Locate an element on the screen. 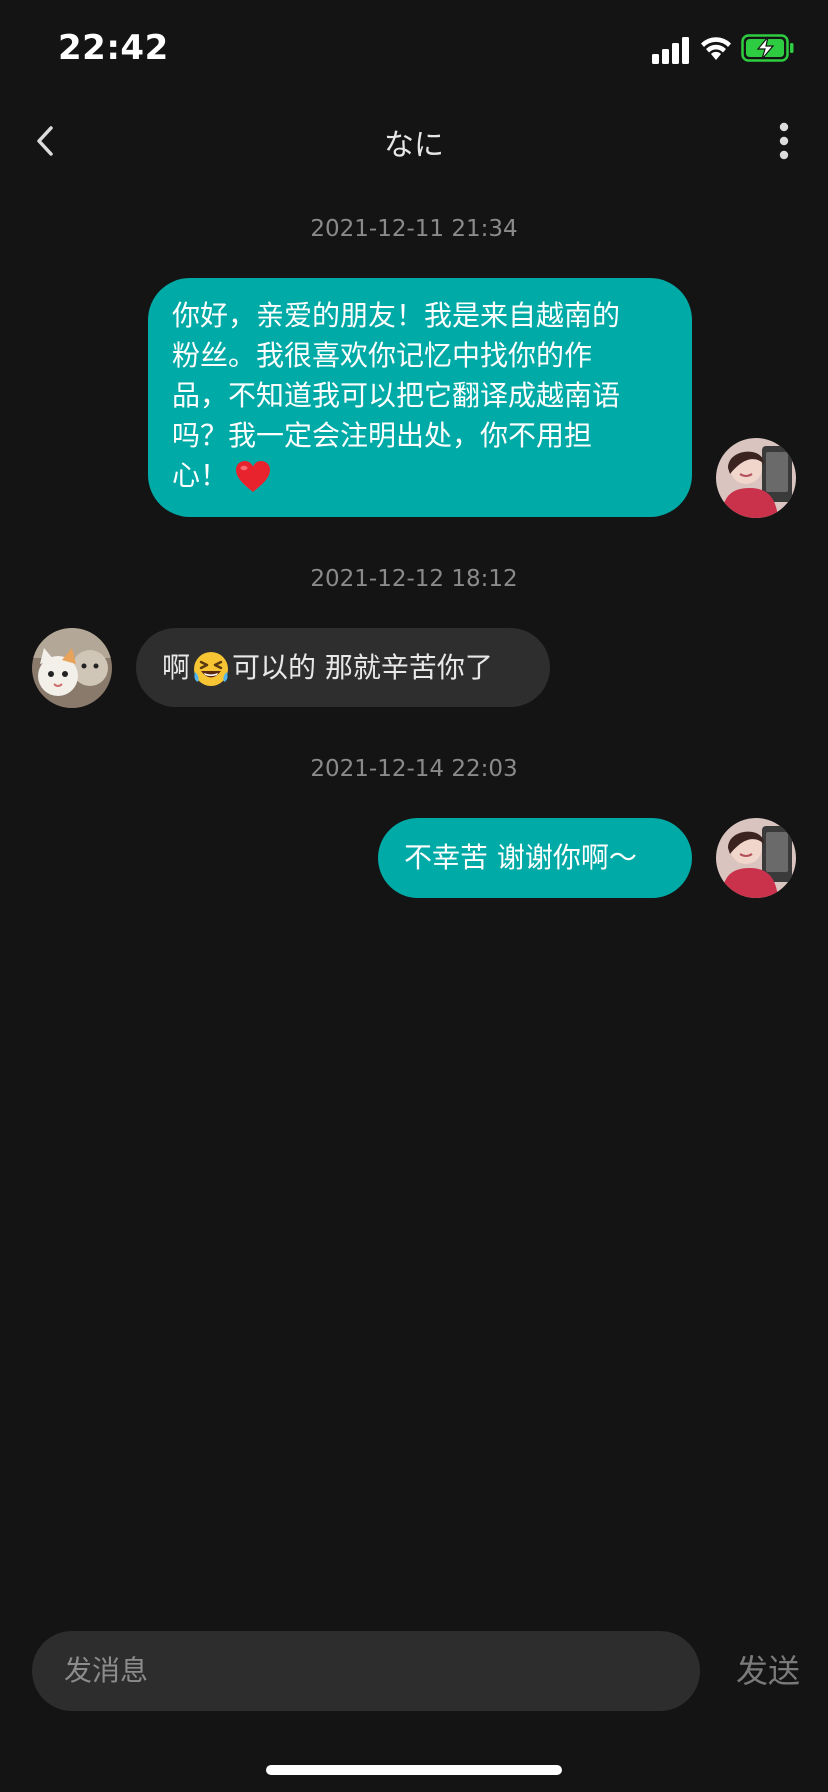  received-message-bubble: 啊 可以的 那就辛苦你了 is located at coordinates (343, 667).